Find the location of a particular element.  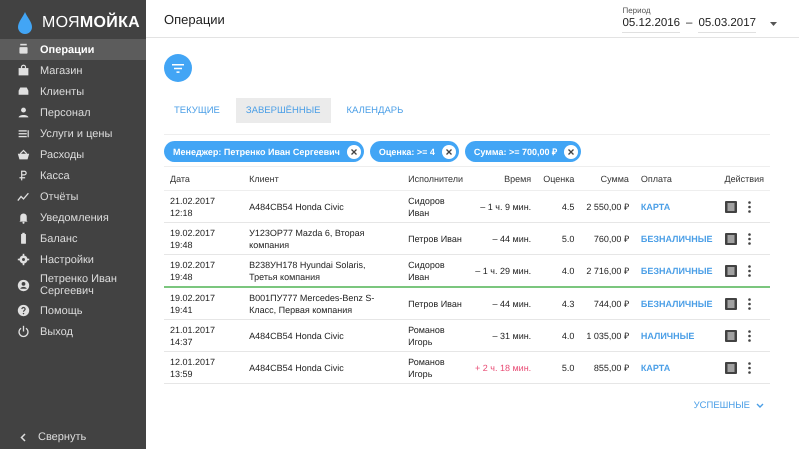

table-cell: 744,00 ₽ is located at coordinates (611, 303).